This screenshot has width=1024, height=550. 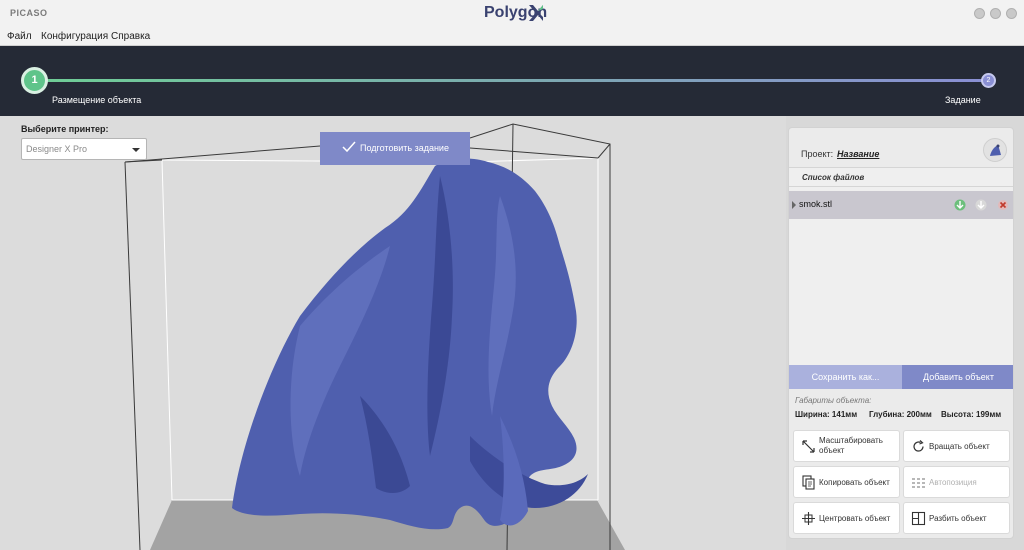 What do you see at coordinates (817, 154) in the screenshot?
I see `project-label: Проект:` at bounding box center [817, 154].